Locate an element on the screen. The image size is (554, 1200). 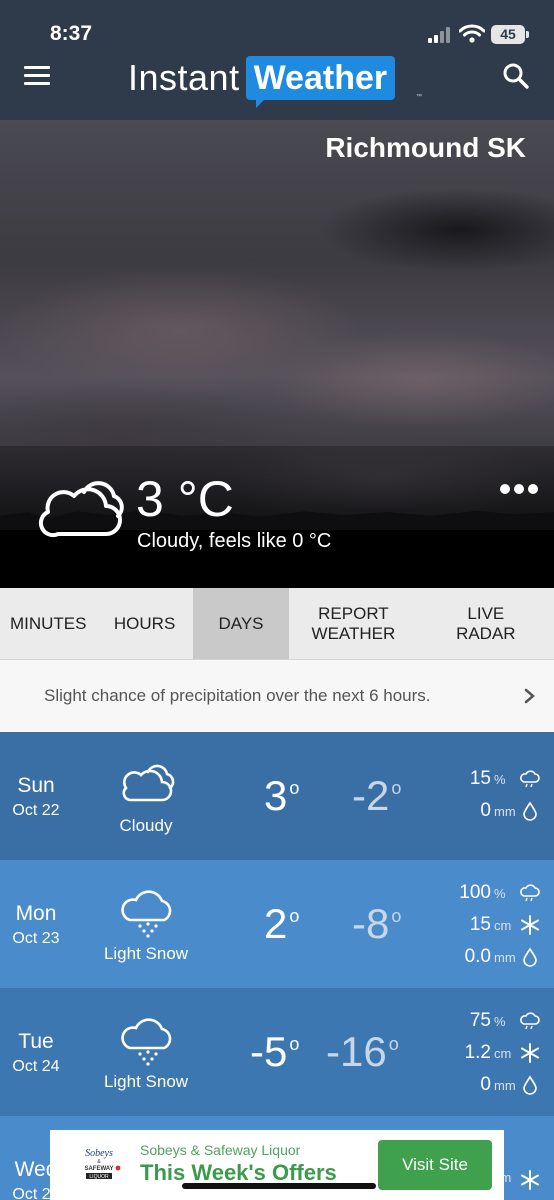
day-low-temp: -16 o is located at coordinates (362, 1051).